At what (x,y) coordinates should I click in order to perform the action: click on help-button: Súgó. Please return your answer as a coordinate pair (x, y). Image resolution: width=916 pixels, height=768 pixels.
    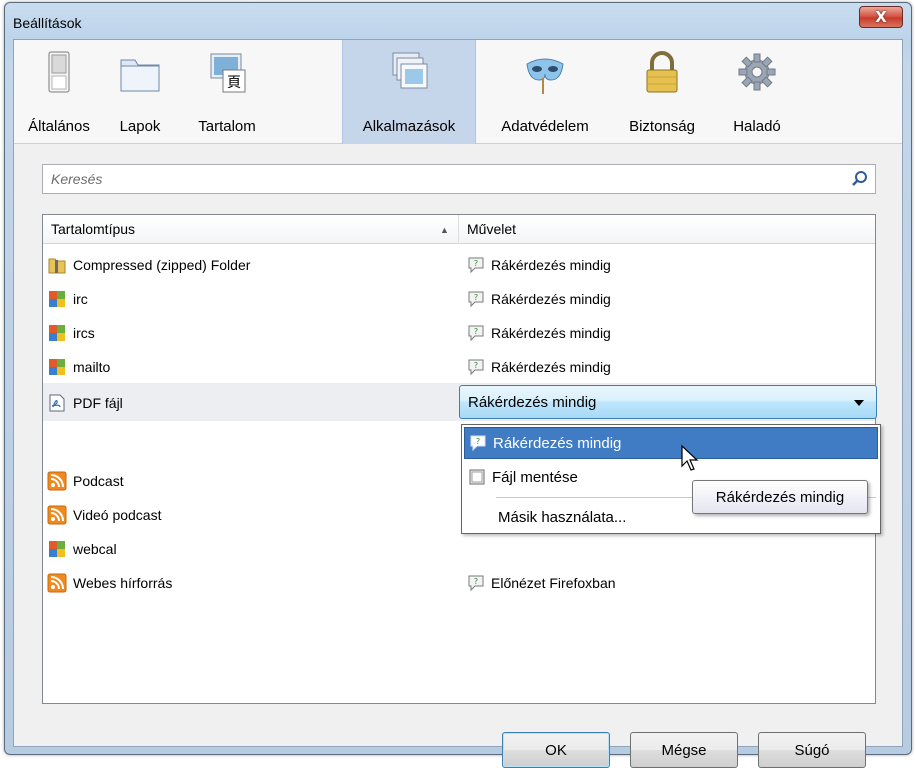
    Looking at the image, I should click on (812, 750).